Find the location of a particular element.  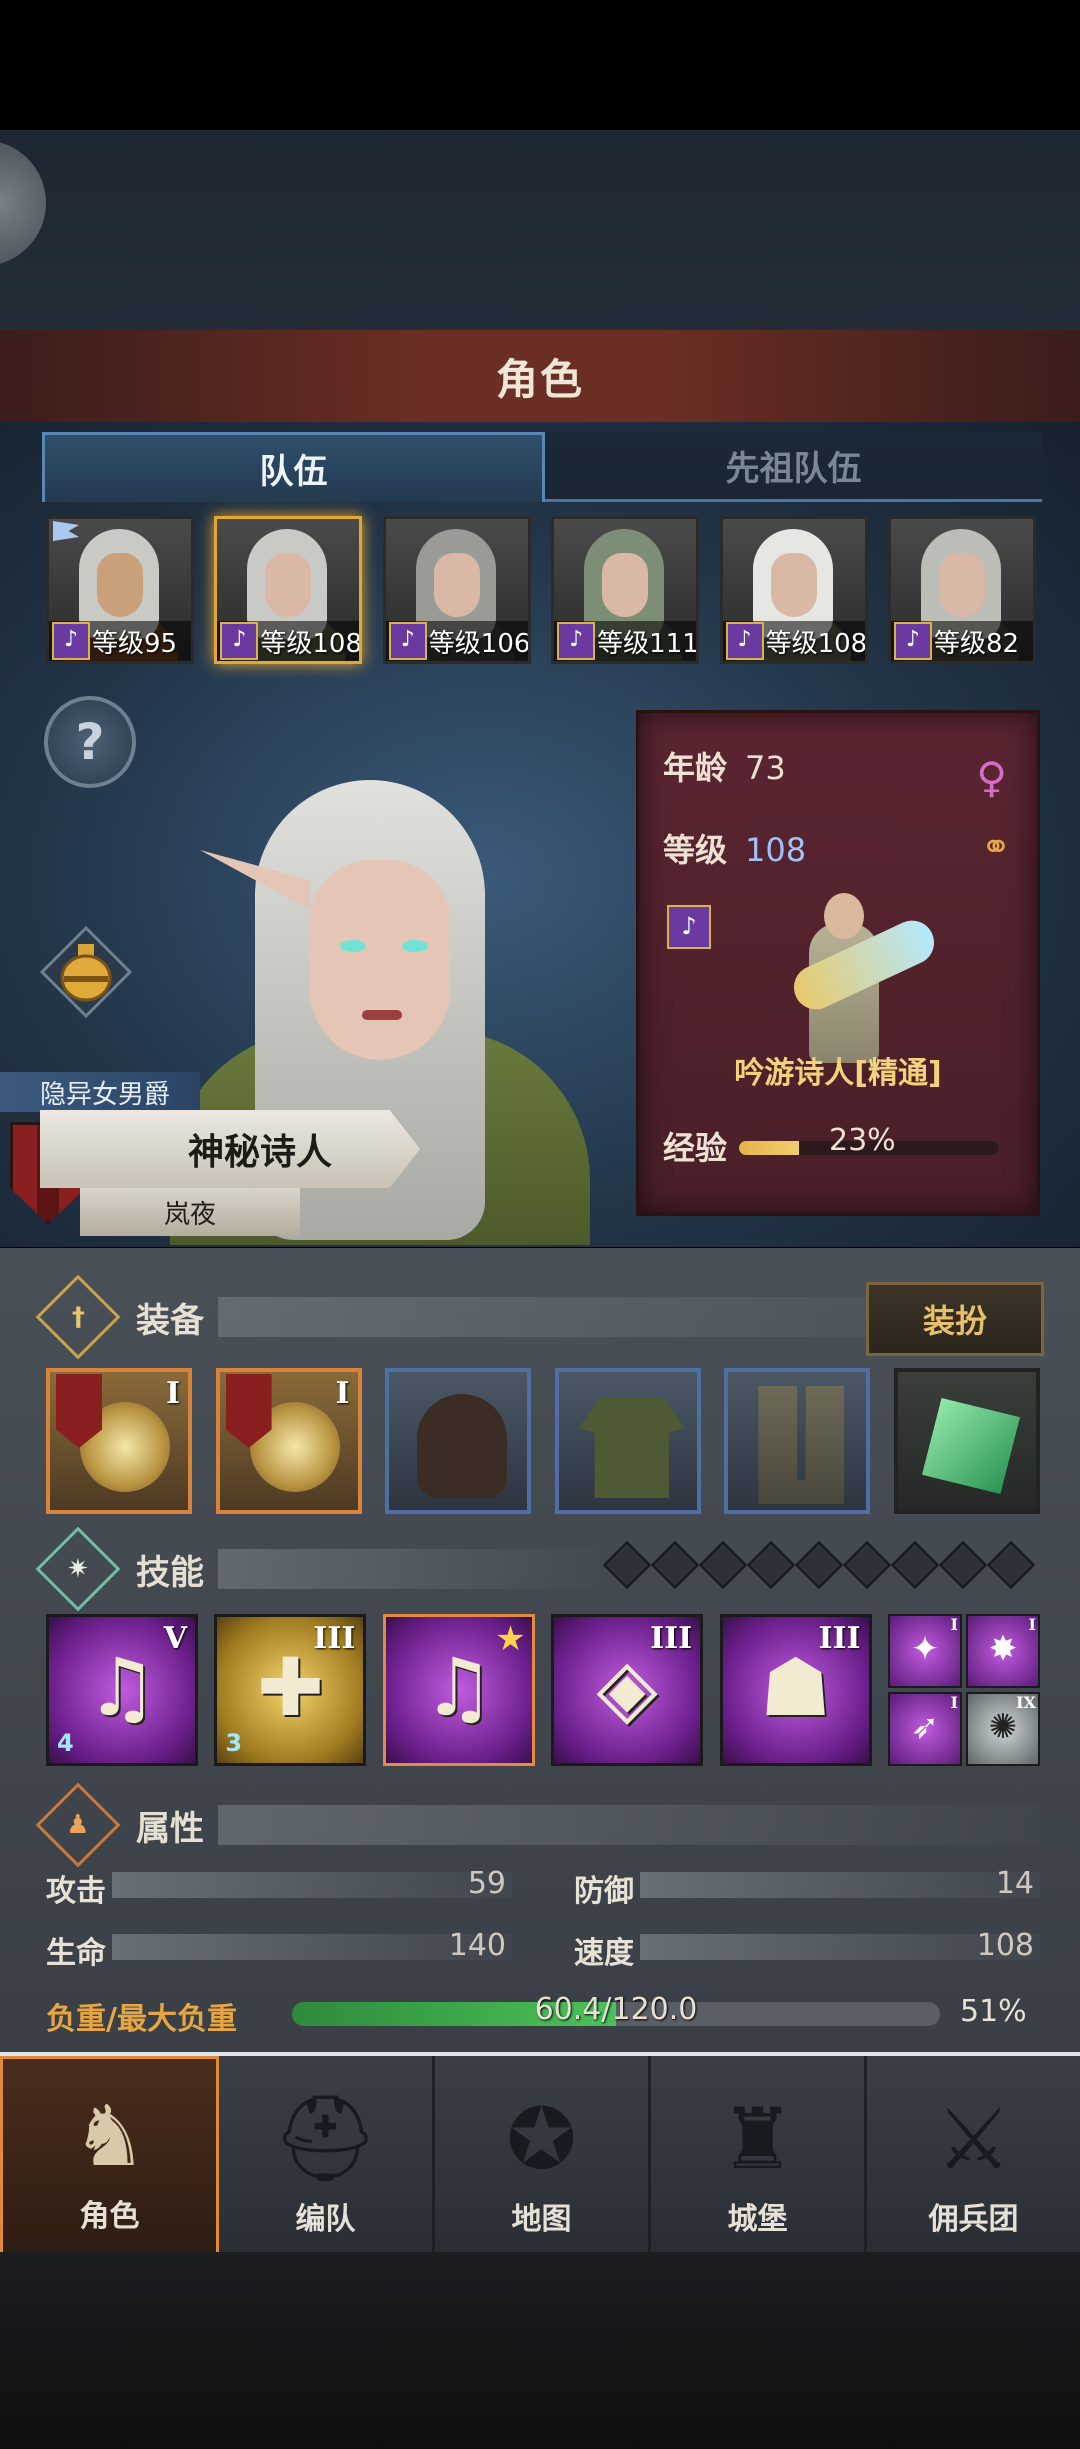

nav-label: 佣兵团 is located at coordinates (973, 2219).